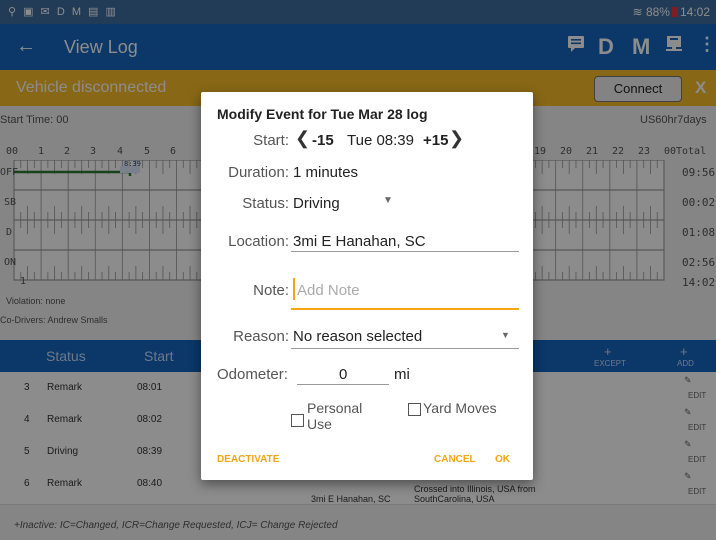 The width and height of the screenshot is (716, 540). Describe the element at coordinates (405, 251) in the screenshot. I see `location-underline` at that location.